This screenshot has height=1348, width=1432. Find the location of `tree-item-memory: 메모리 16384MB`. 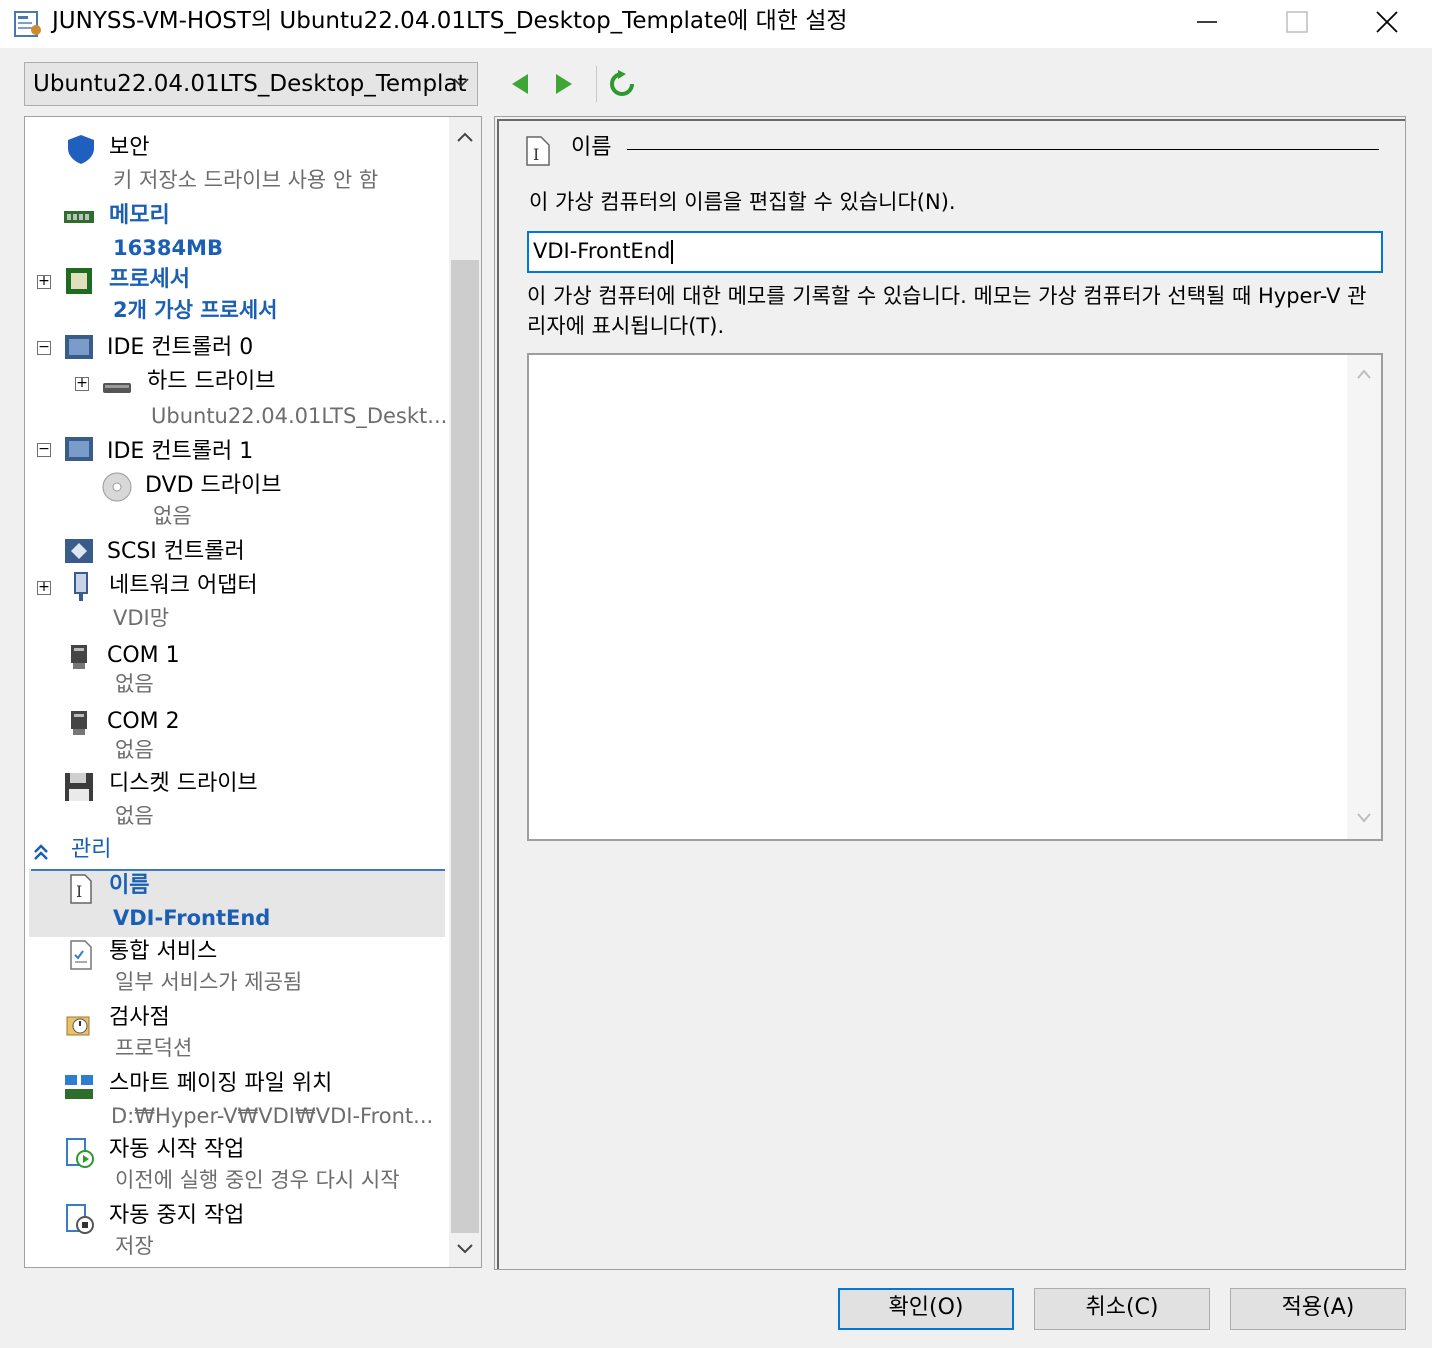

tree-item-memory: 메모리 16384MB is located at coordinates (235, 231).